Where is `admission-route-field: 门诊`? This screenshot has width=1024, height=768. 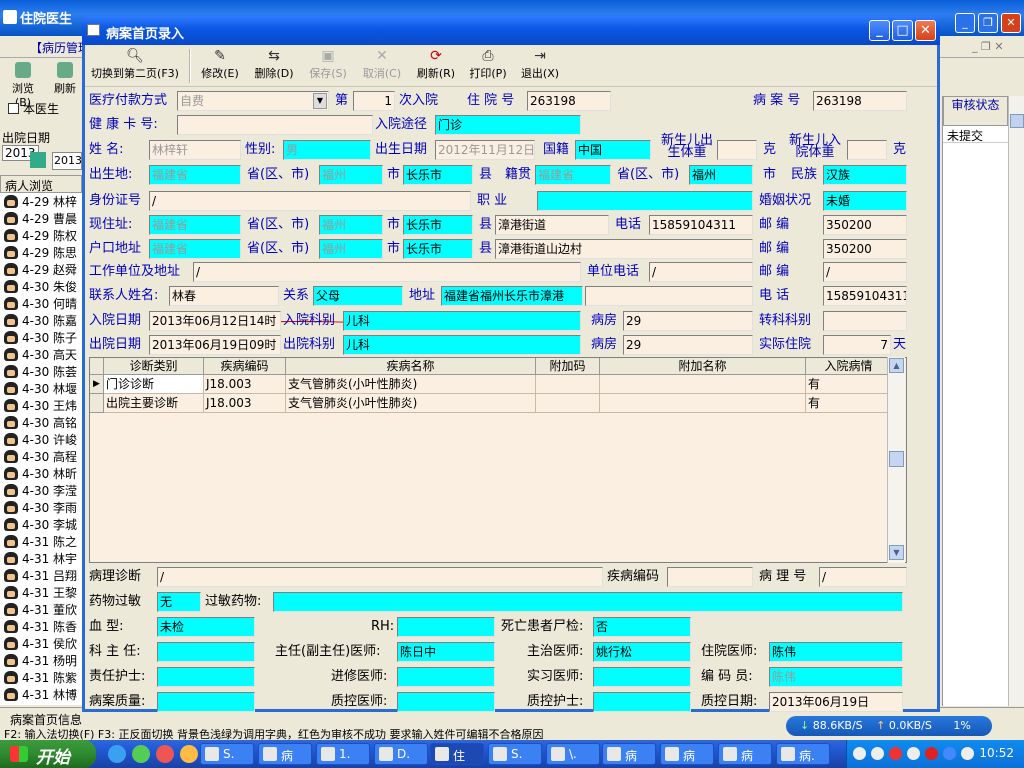
admission-route-field: 门诊 is located at coordinates (508, 125).